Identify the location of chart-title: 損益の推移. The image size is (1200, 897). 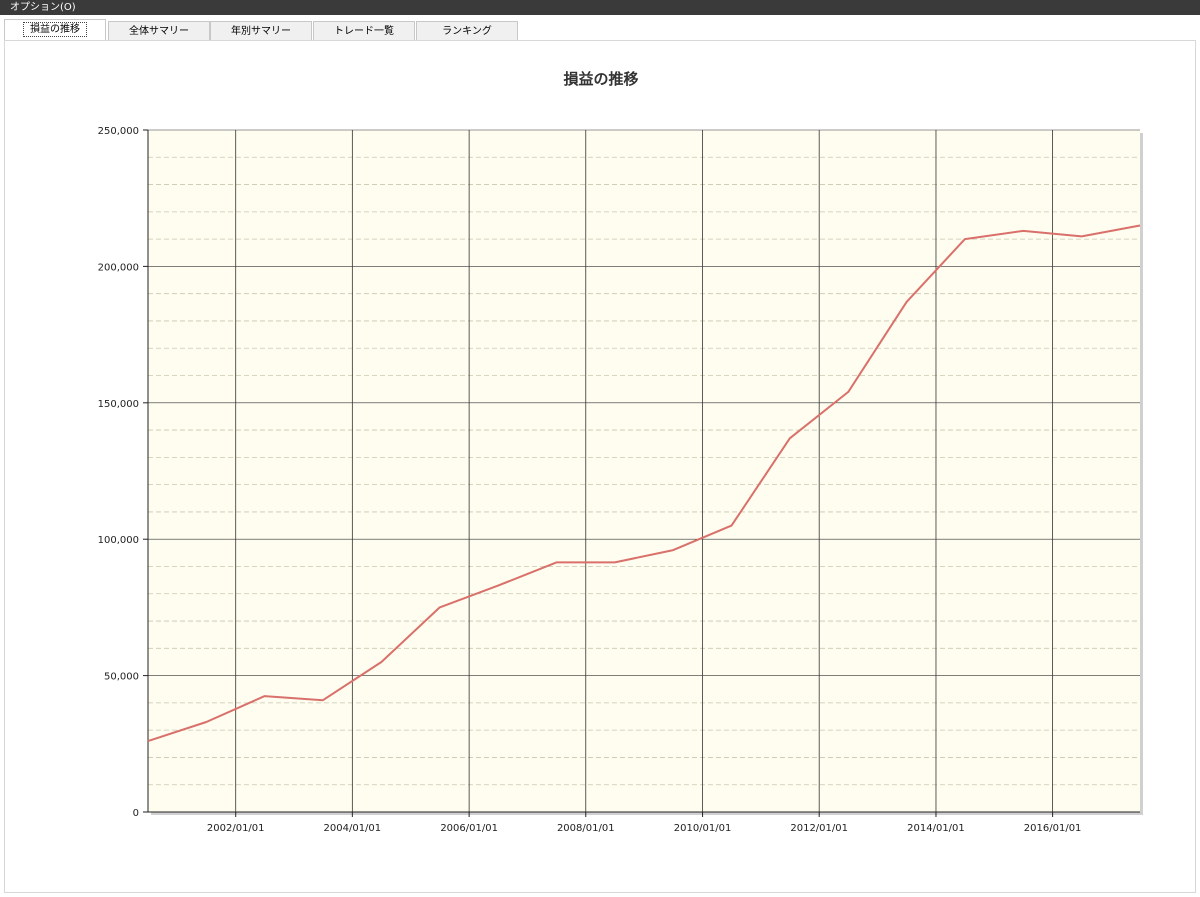
(600, 79).